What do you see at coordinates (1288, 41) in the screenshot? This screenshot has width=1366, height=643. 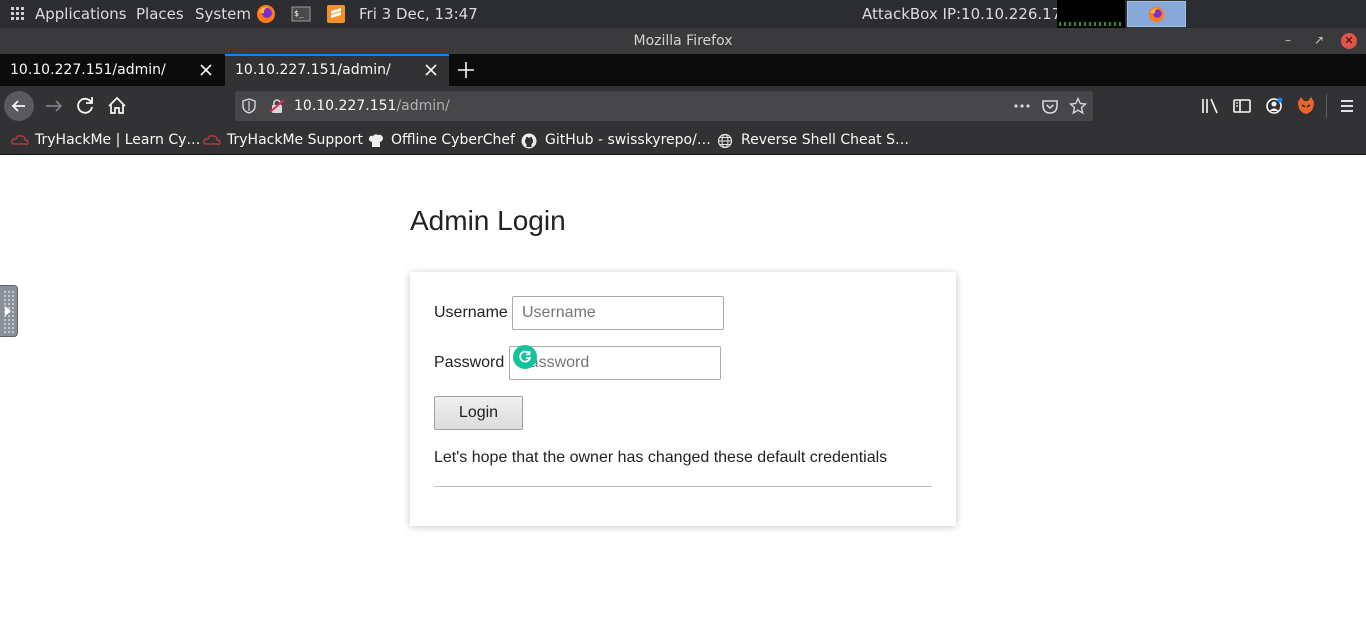 I see `minimize-button: –` at bounding box center [1288, 41].